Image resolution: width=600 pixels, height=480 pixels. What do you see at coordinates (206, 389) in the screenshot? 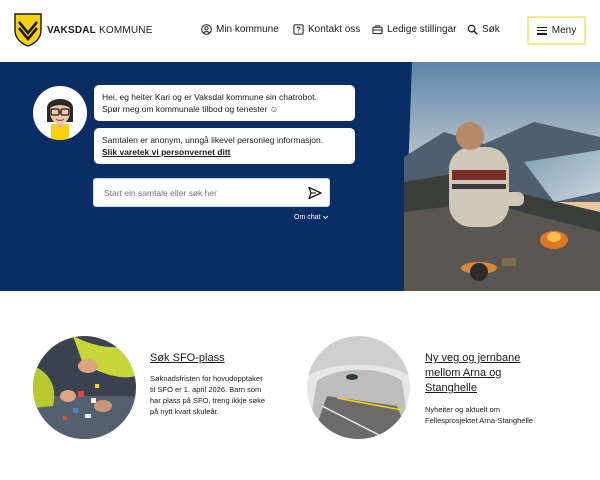
I see `text-line: til SFO er 1. april 2026. Barn som` at bounding box center [206, 389].